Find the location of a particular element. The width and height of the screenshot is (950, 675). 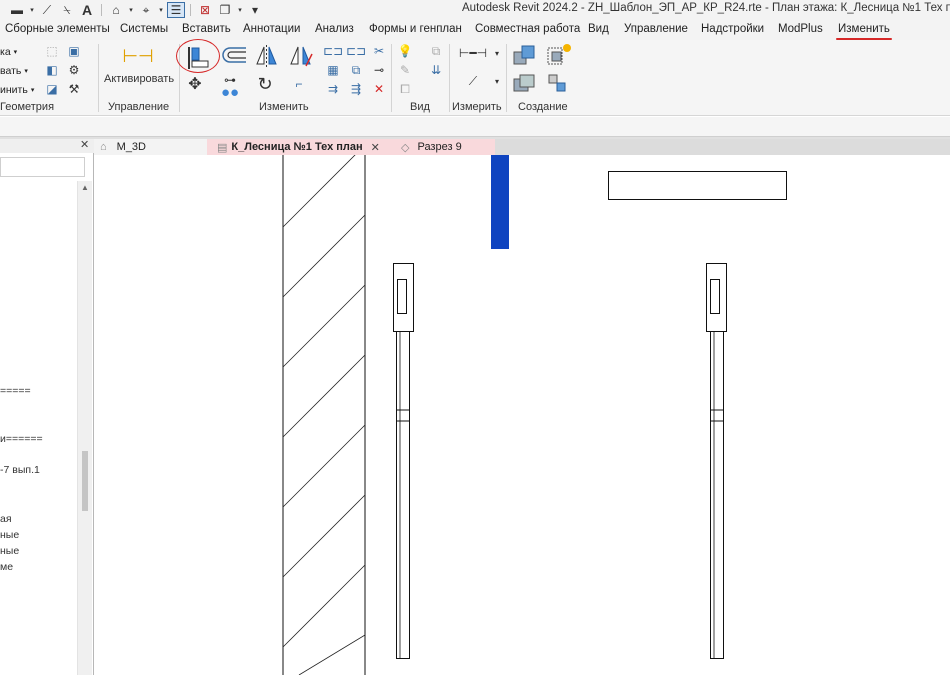

view-tab-label: Разрез 9 is located at coordinates (439, 147).